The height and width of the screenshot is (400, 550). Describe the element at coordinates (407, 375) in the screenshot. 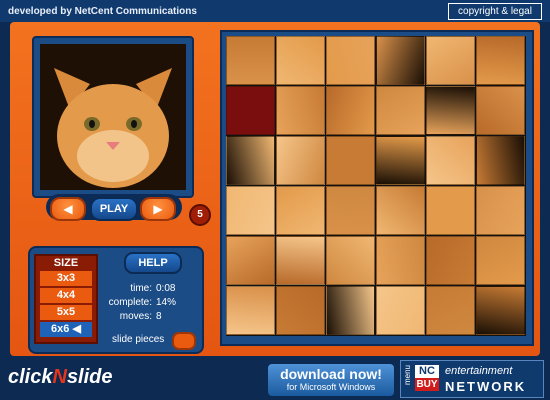

I see `menu-label: menu` at that location.